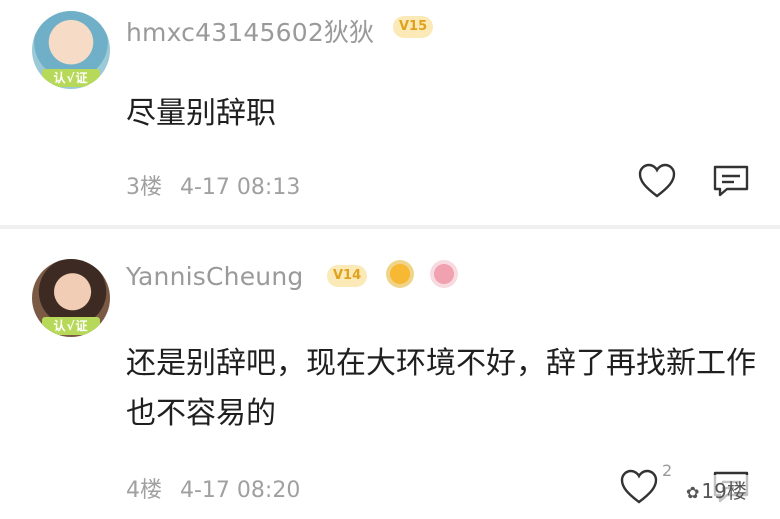  What do you see at coordinates (693, 492) in the screenshot?
I see `wechat-icon: ✿` at bounding box center [693, 492].